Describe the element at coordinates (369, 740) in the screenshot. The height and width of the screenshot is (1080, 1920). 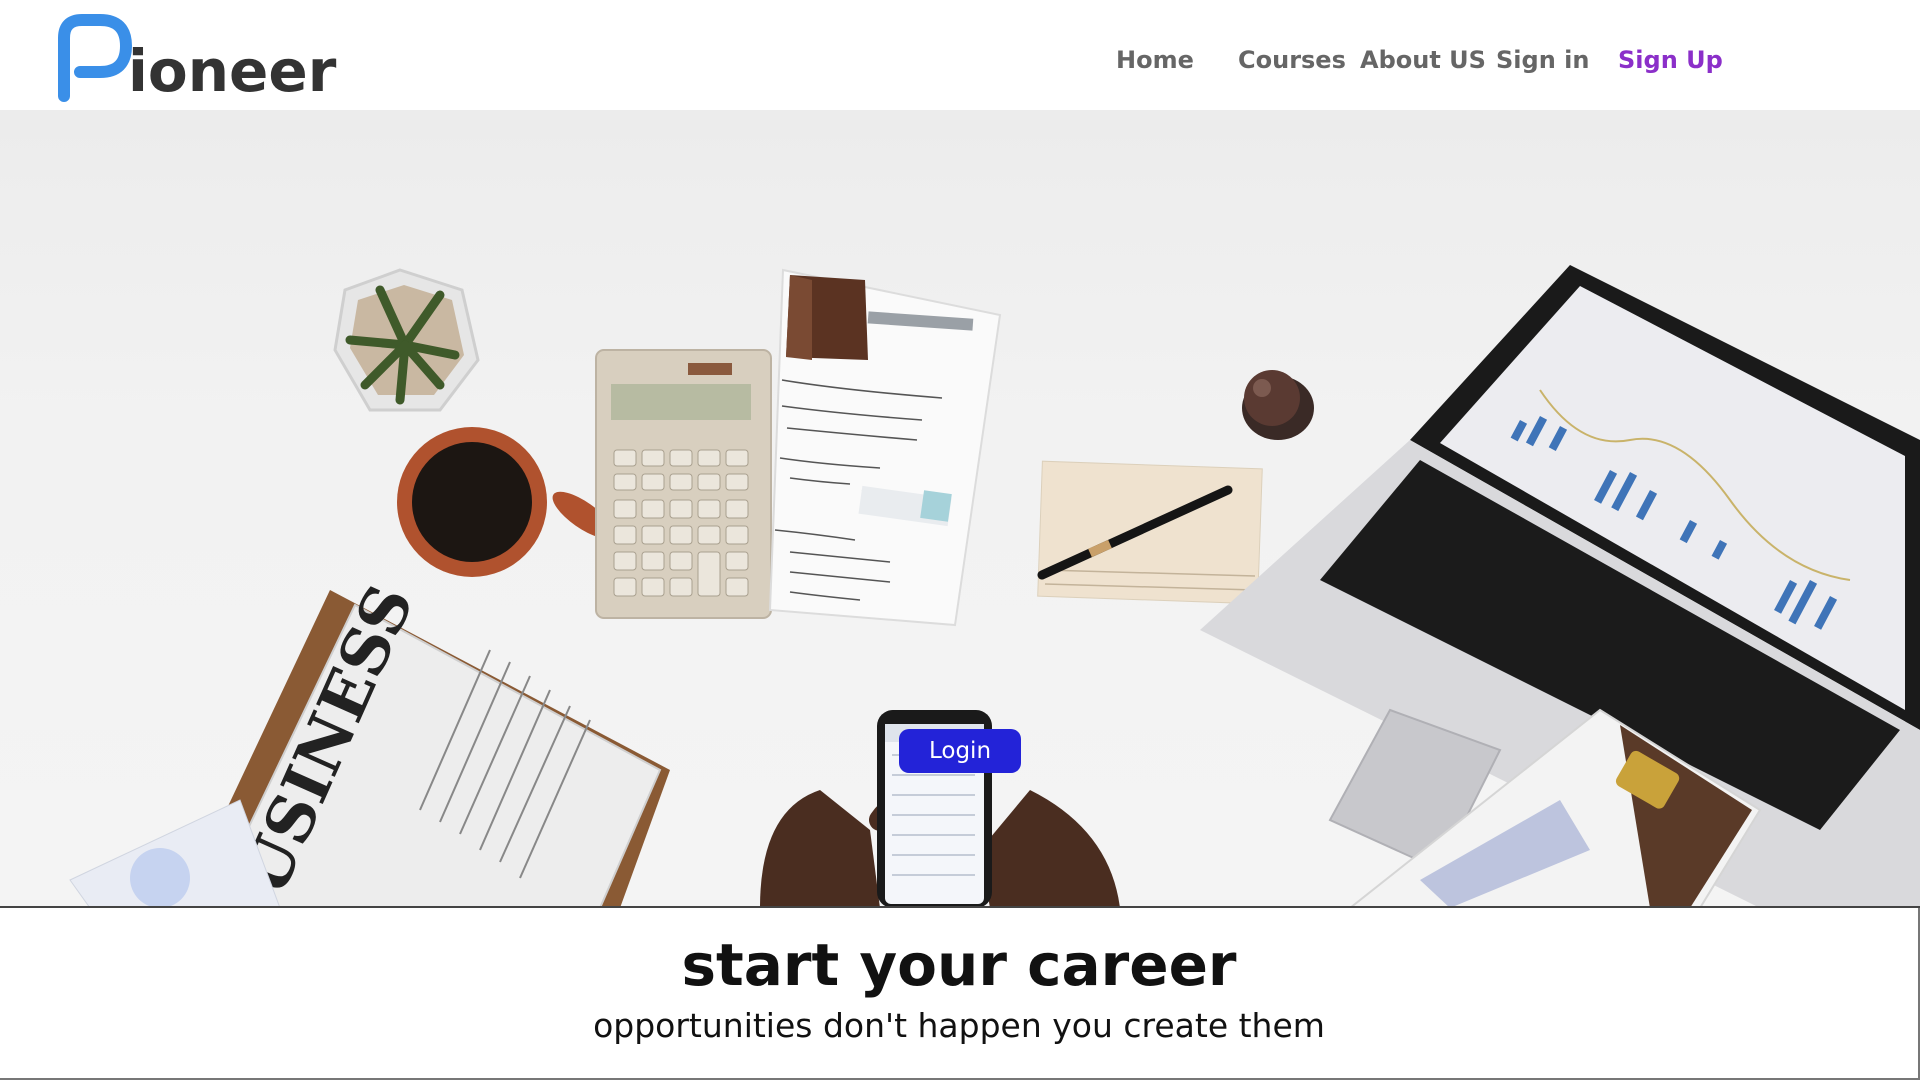
I see `newspaper-image: USINESS` at that location.